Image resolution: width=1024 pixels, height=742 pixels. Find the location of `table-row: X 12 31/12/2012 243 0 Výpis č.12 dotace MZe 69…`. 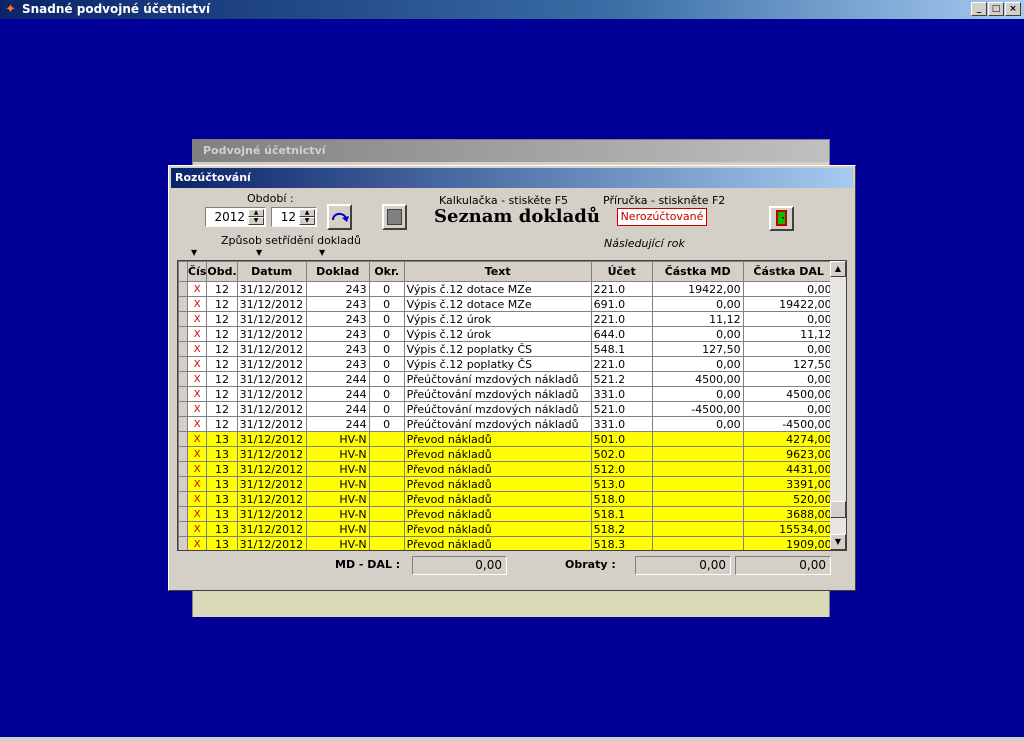

table-row: X 12 31/12/2012 243 0 Výpis č.12 dotace MZe 69… is located at coordinates (506, 304).